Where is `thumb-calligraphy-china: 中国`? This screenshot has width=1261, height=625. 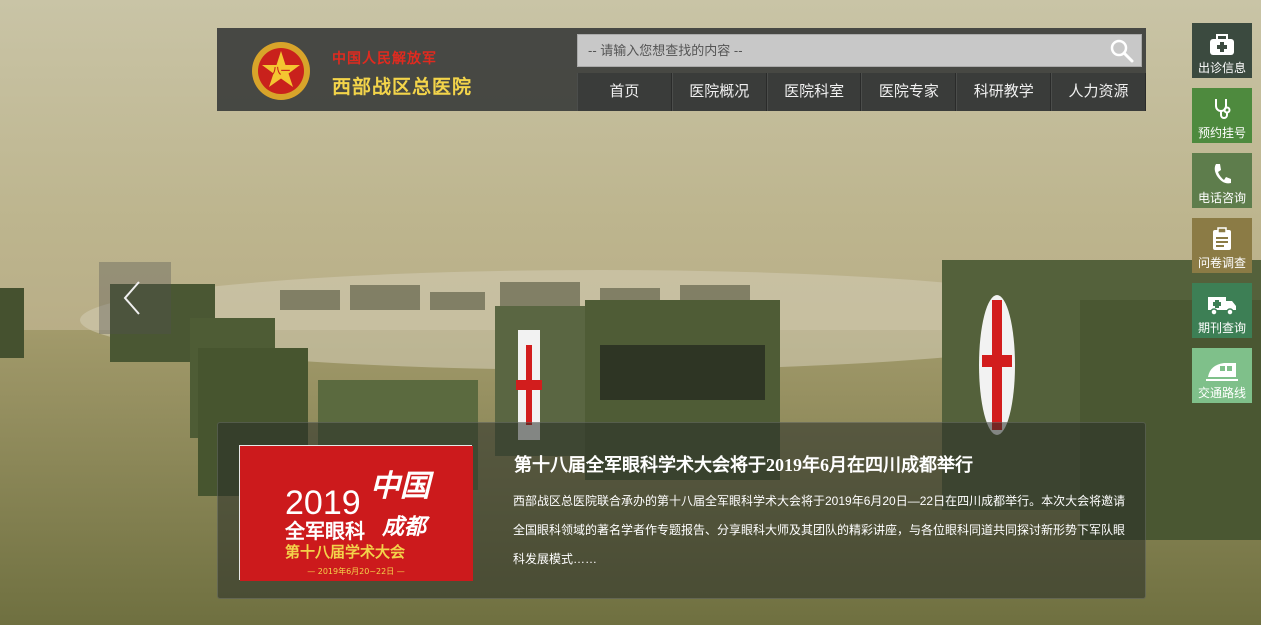 thumb-calligraphy-china: 中国 is located at coordinates (402, 486).